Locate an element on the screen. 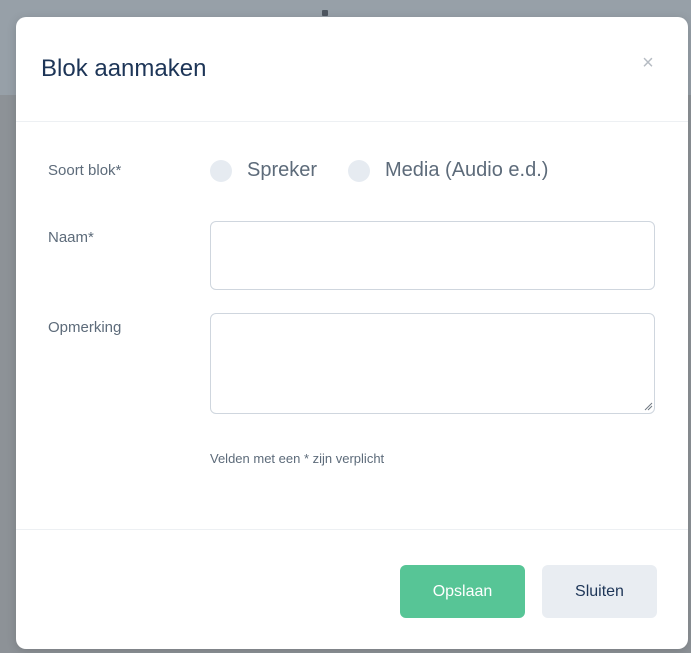 The height and width of the screenshot is (653, 691). radio-label-media: Media (Audio e.d.) is located at coordinates (466, 170).